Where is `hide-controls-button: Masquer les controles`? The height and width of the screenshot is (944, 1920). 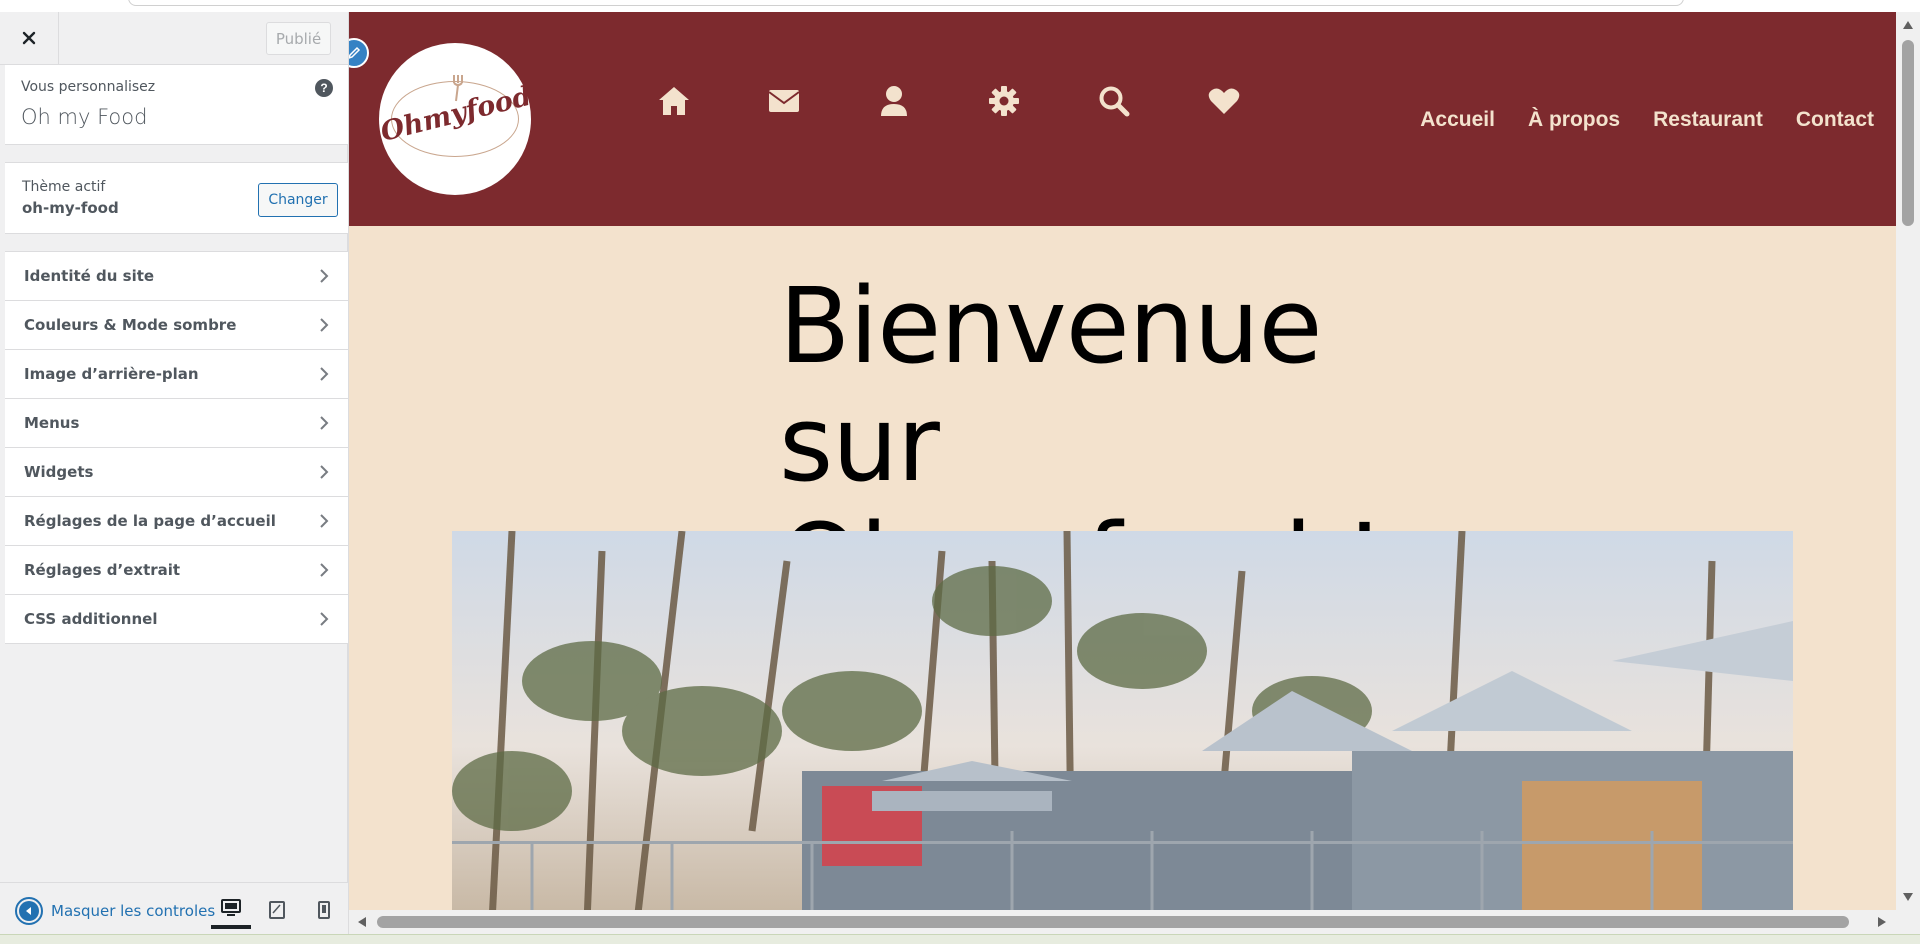
hide-controls-button: Masquer les controles is located at coordinates (115, 911).